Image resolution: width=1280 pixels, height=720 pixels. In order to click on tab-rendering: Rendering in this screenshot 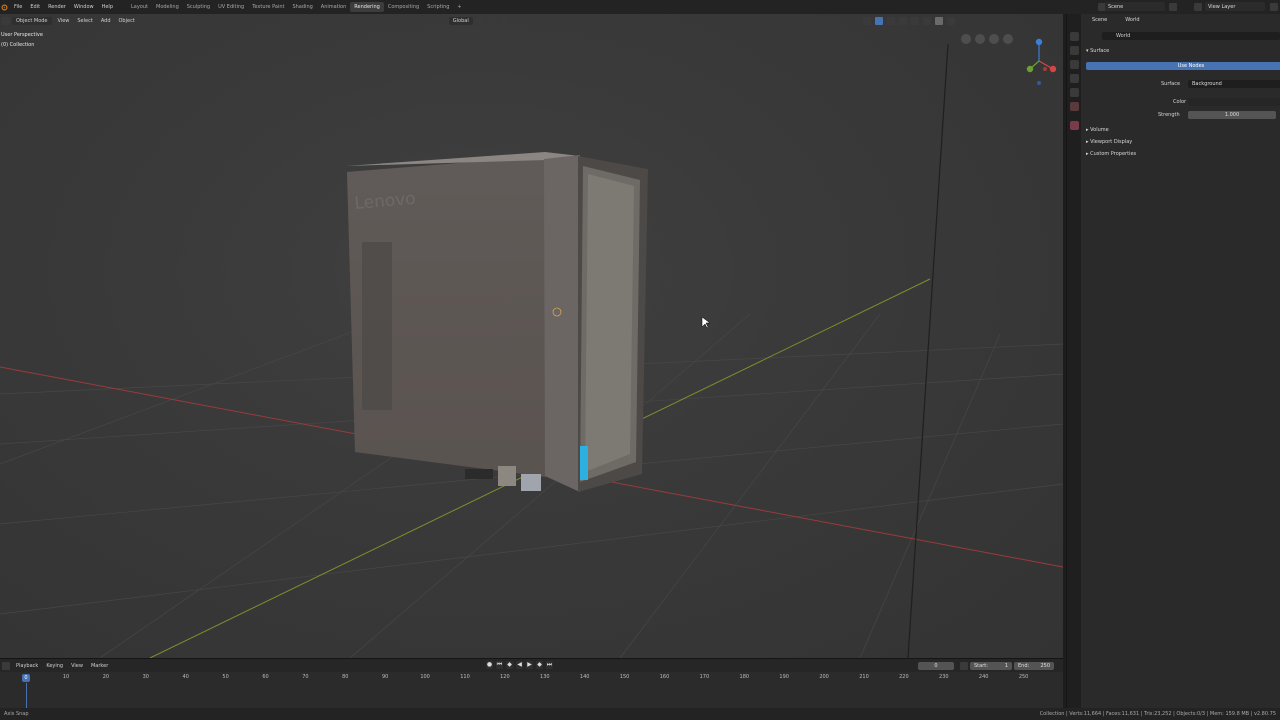, I will do `click(367, 7)`.